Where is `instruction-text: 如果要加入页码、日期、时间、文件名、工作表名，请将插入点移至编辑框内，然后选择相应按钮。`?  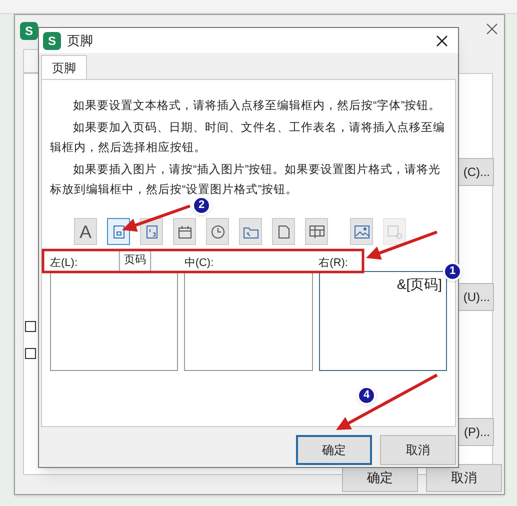
instruction-text: 如果要加入页码、日期、时间、文件名、工作表名，请将插入点移至编辑框内，然后选择相应按钮。 is located at coordinates (248, 138).